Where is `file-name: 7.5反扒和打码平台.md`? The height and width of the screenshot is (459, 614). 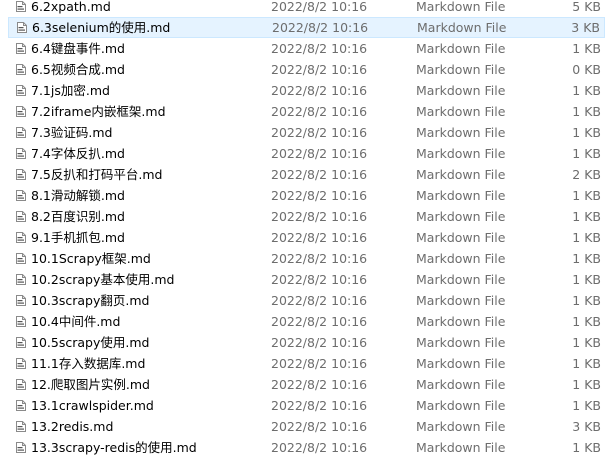
file-name: 7.5反扒和打码平台.md is located at coordinates (97, 174).